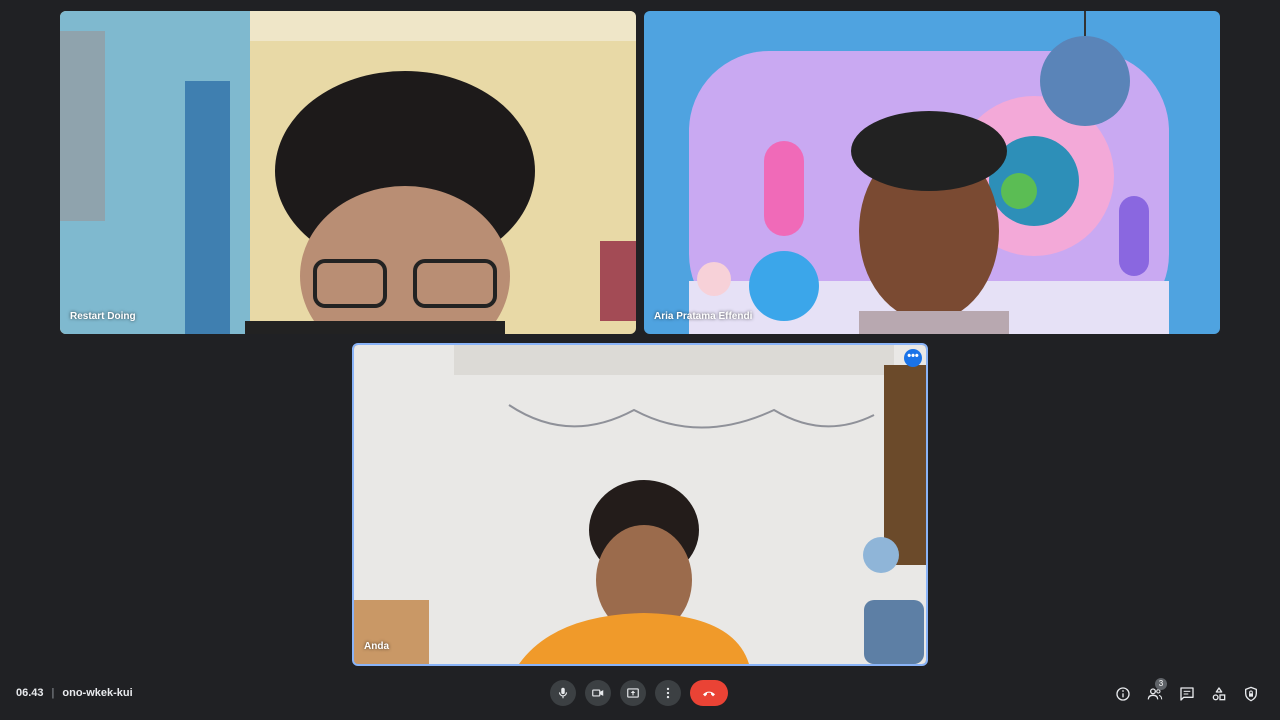  I want to click on info-icon, so click(1123, 694).